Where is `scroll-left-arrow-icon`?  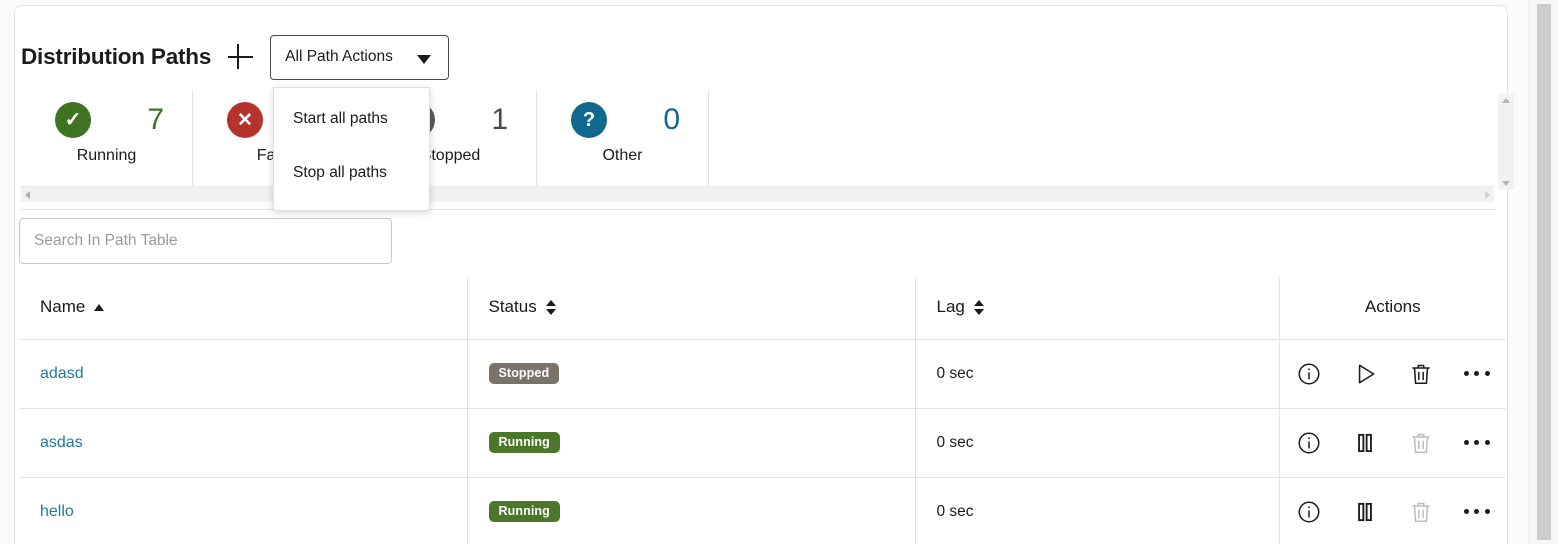
scroll-left-arrow-icon is located at coordinates (27, 195).